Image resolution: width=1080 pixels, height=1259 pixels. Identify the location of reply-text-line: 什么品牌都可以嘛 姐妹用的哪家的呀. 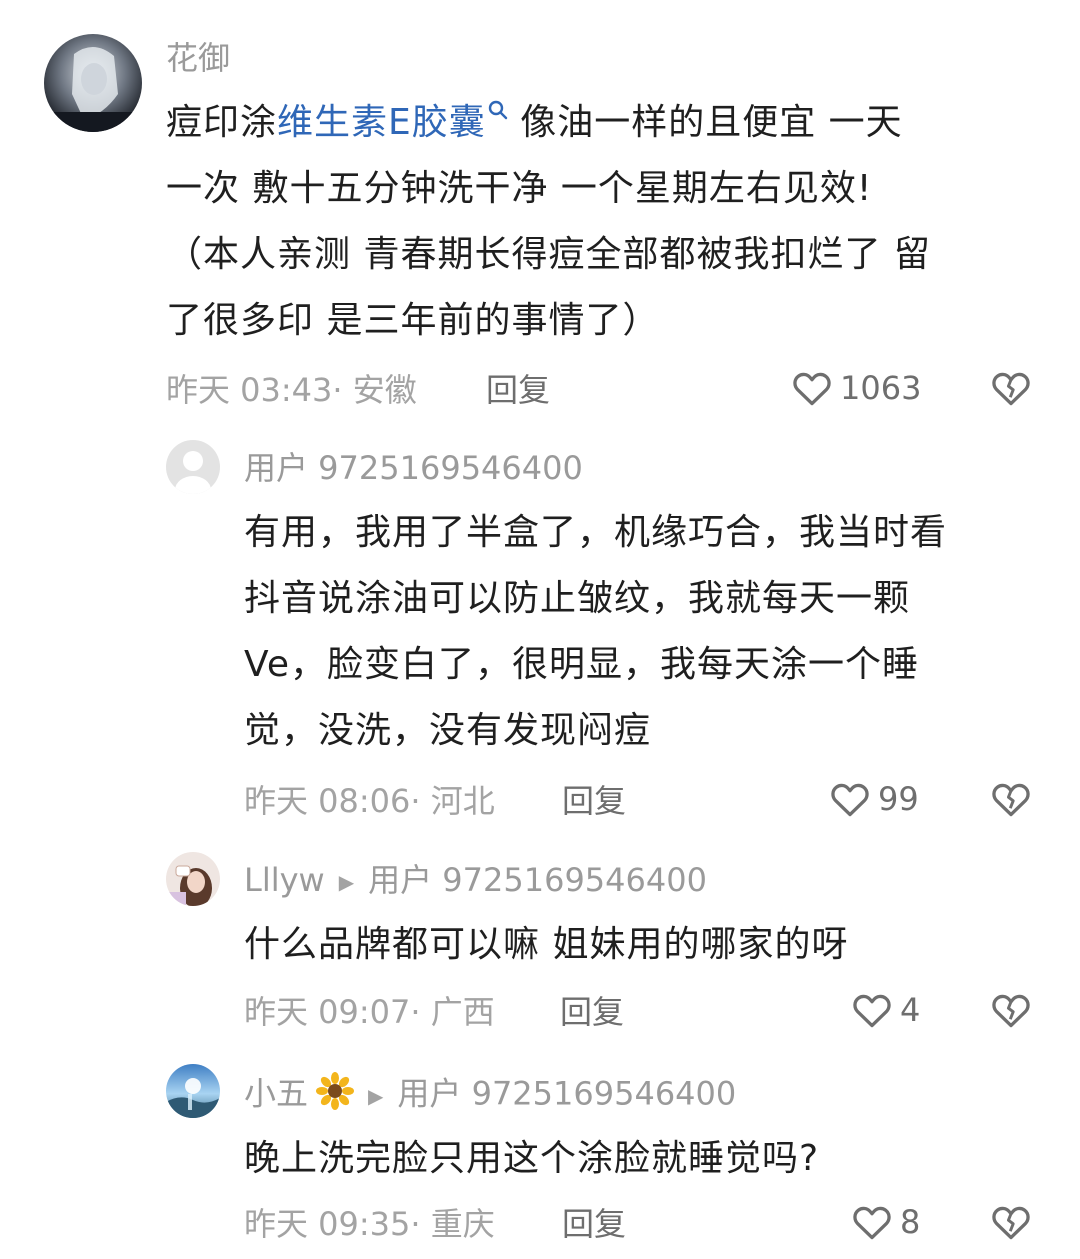
(546, 944).